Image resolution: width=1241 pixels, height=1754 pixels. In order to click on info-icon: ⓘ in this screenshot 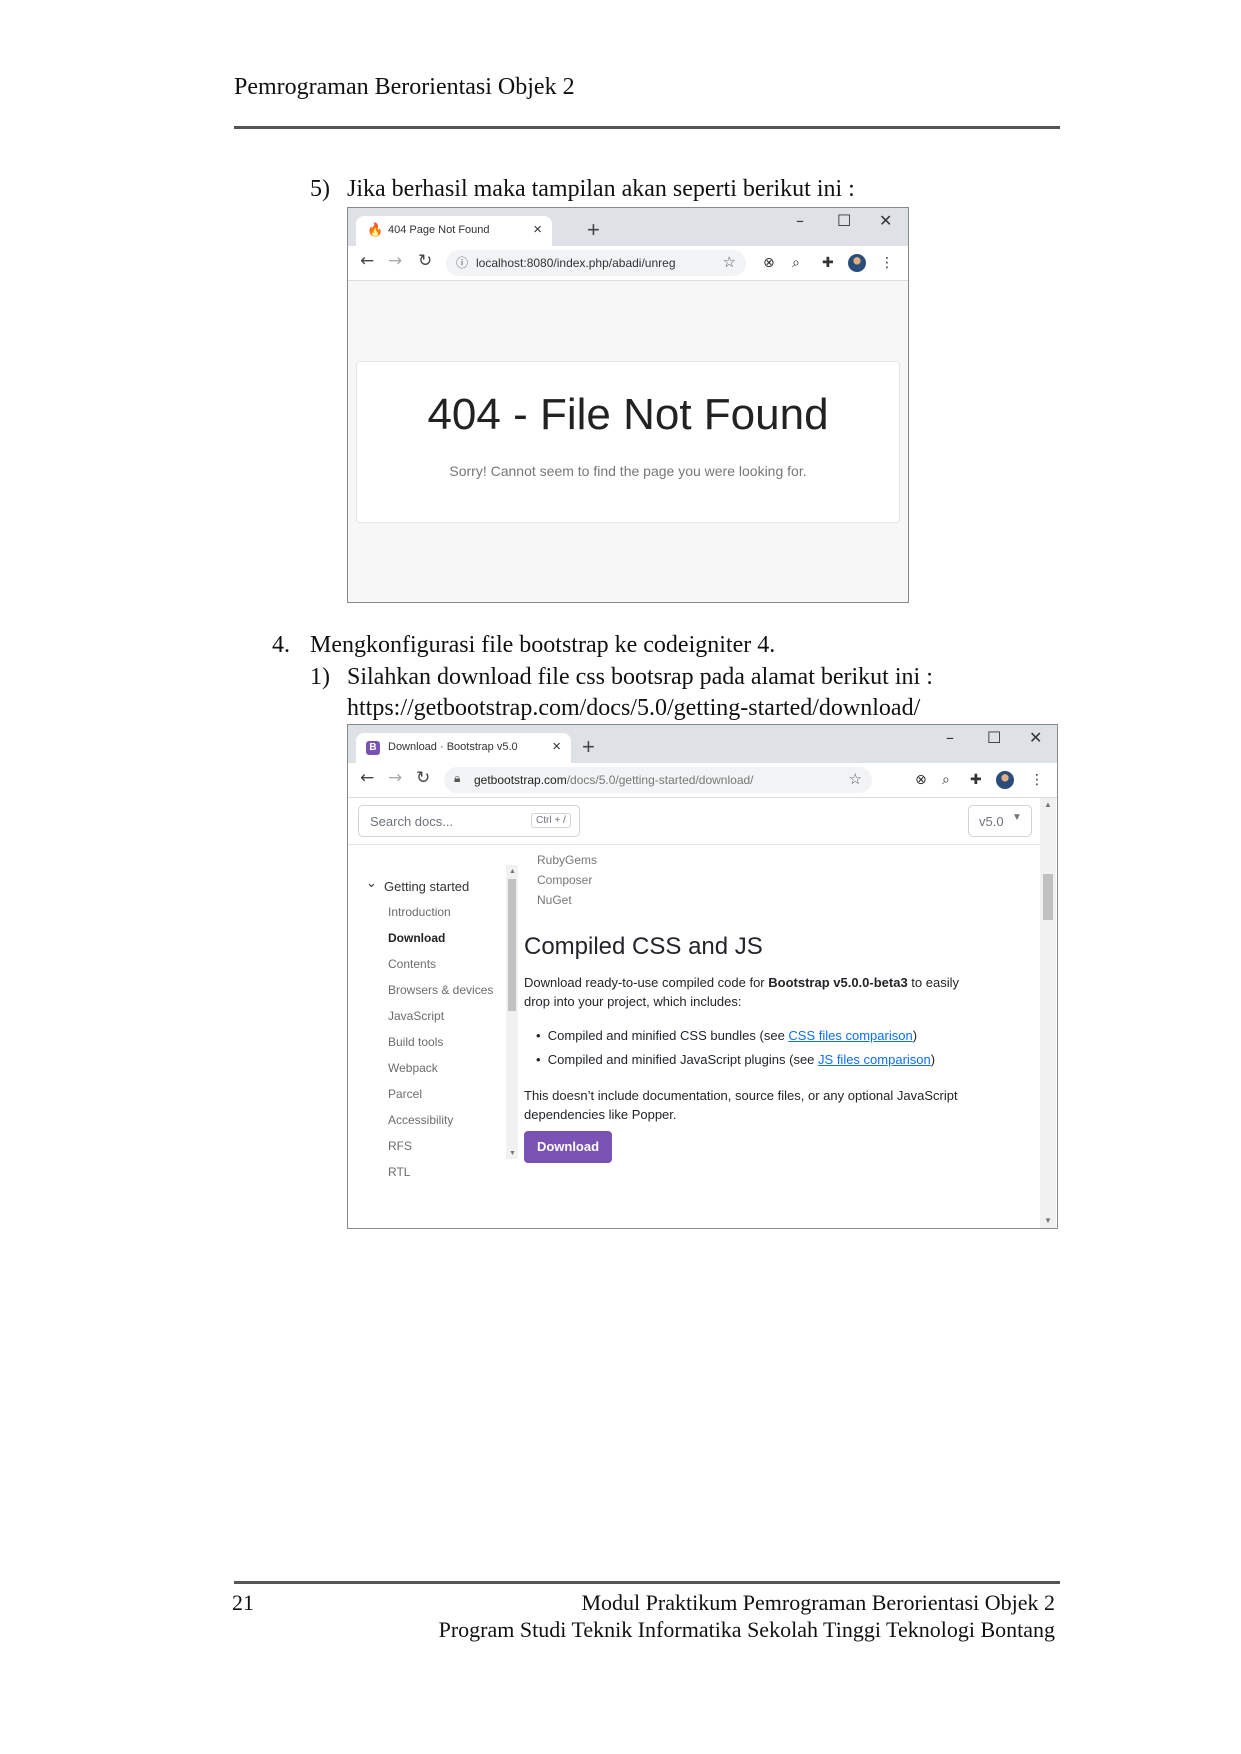, I will do `click(462, 263)`.